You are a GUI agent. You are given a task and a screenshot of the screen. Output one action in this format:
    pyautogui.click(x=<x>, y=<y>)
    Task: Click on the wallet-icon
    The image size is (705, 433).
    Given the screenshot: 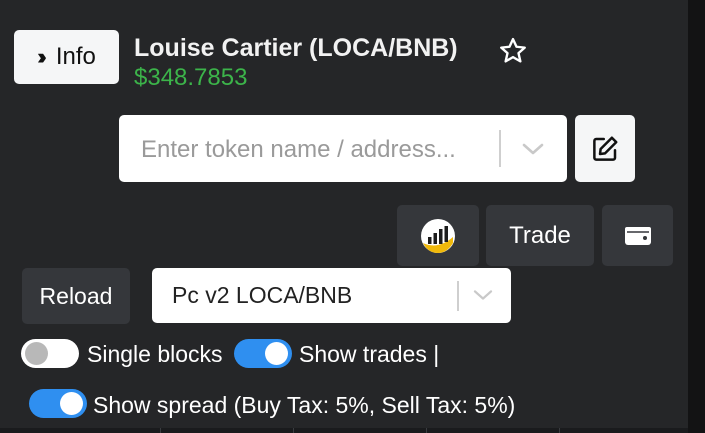 What is the action you would take?
    pyautogui.click(x=637, y=235)
    